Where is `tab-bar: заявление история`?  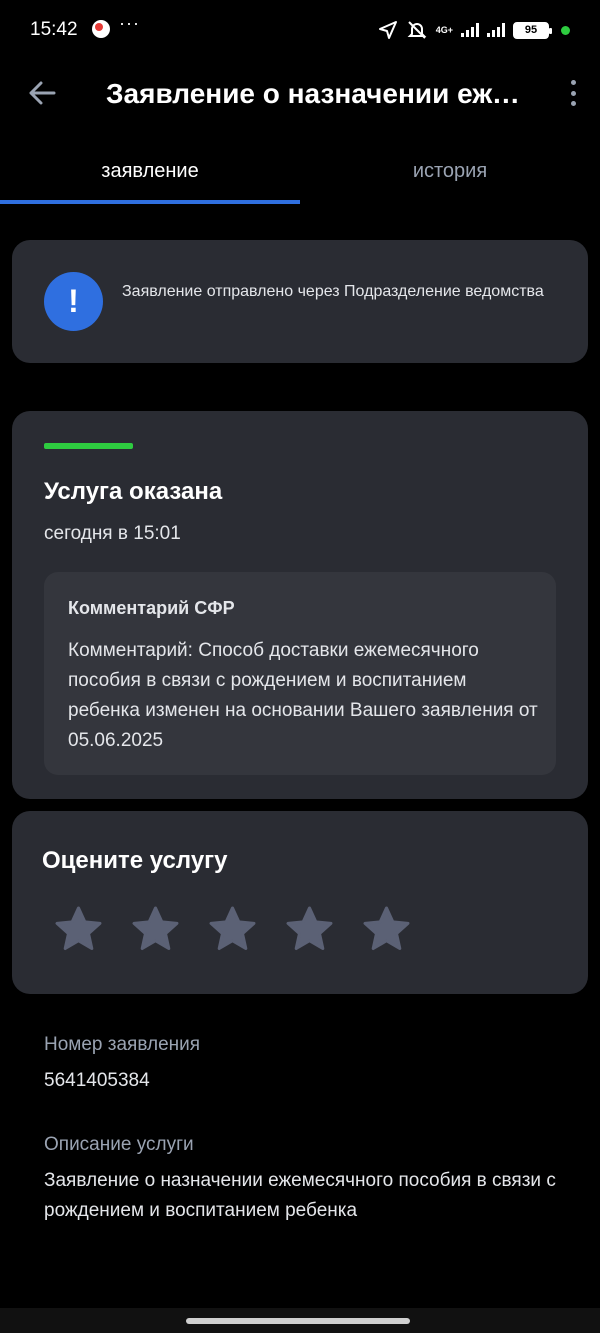 tab-bar: заявление история is located at coordinates (300, 173).